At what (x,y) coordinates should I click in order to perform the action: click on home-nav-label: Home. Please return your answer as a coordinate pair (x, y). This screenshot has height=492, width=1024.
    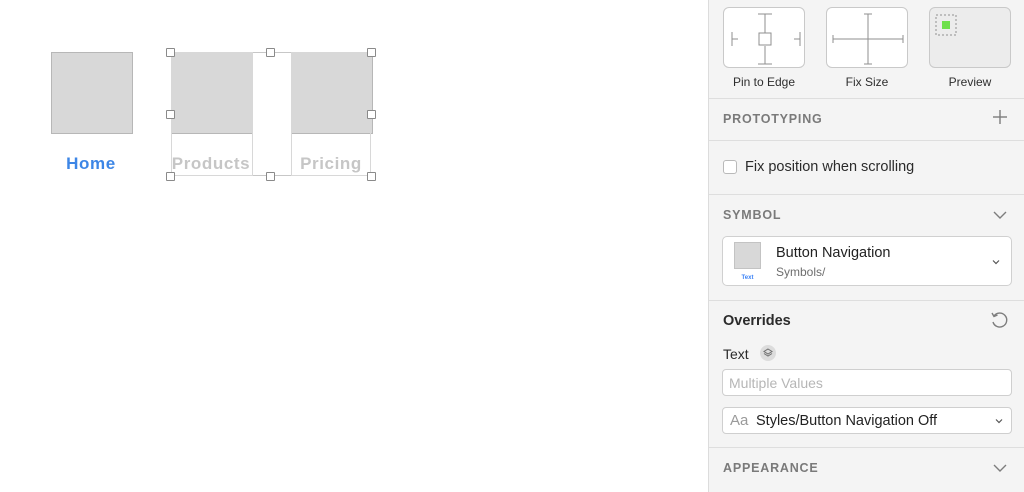
    Looking at the image, I should click on (91, 164).